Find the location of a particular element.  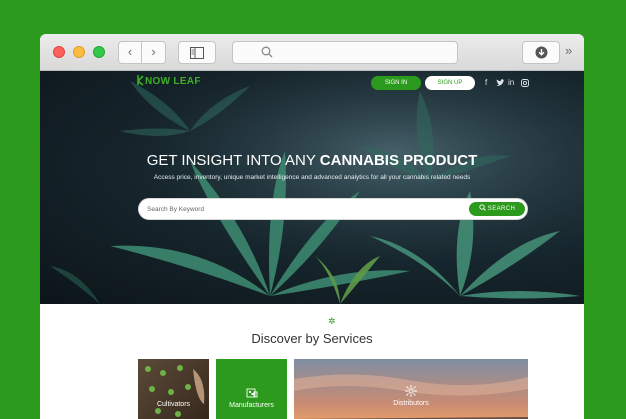

back-button: ‹ is located at coordinates (130, 52).